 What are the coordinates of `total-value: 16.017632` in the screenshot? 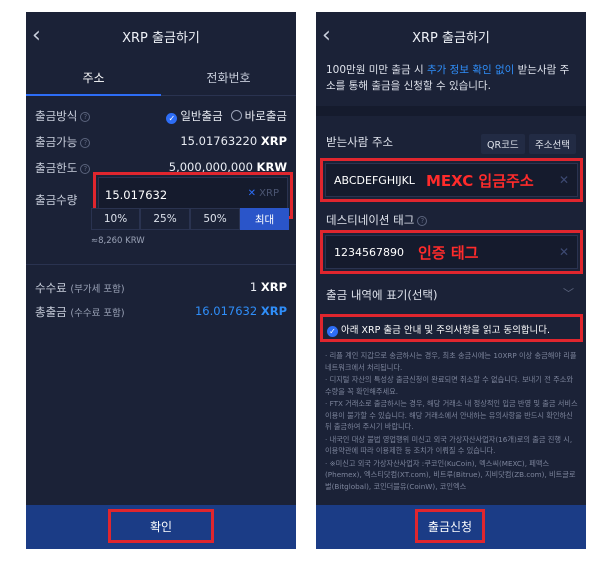 It's located at (226, 311).